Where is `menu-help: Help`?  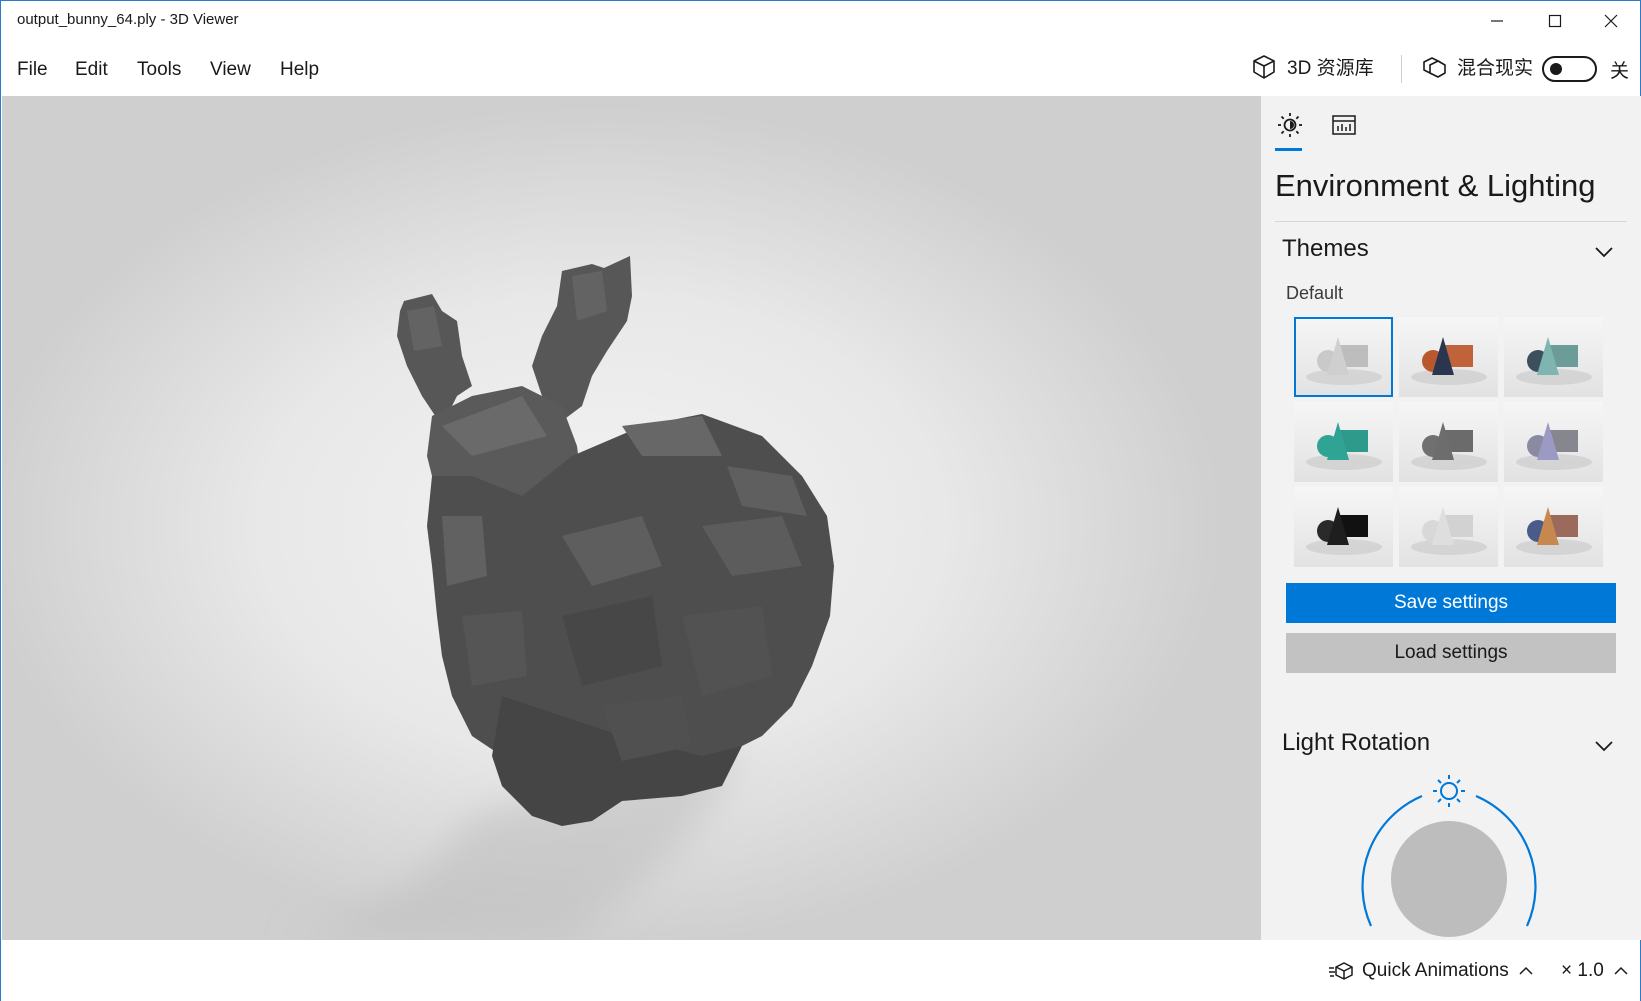
menu-help: Help is located at coordinates (299, 70).